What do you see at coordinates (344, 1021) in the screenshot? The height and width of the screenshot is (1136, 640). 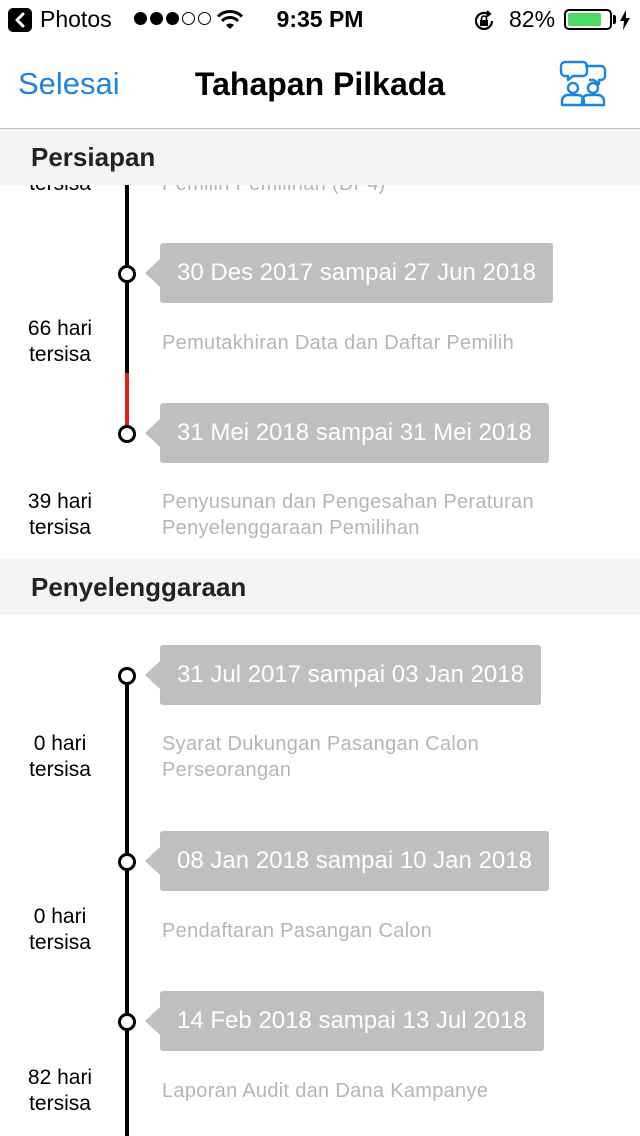 I see `date-range-bubble: 14 Feb 2018 sampai 13 Jul 2018` at bounding box center [344, 1021].